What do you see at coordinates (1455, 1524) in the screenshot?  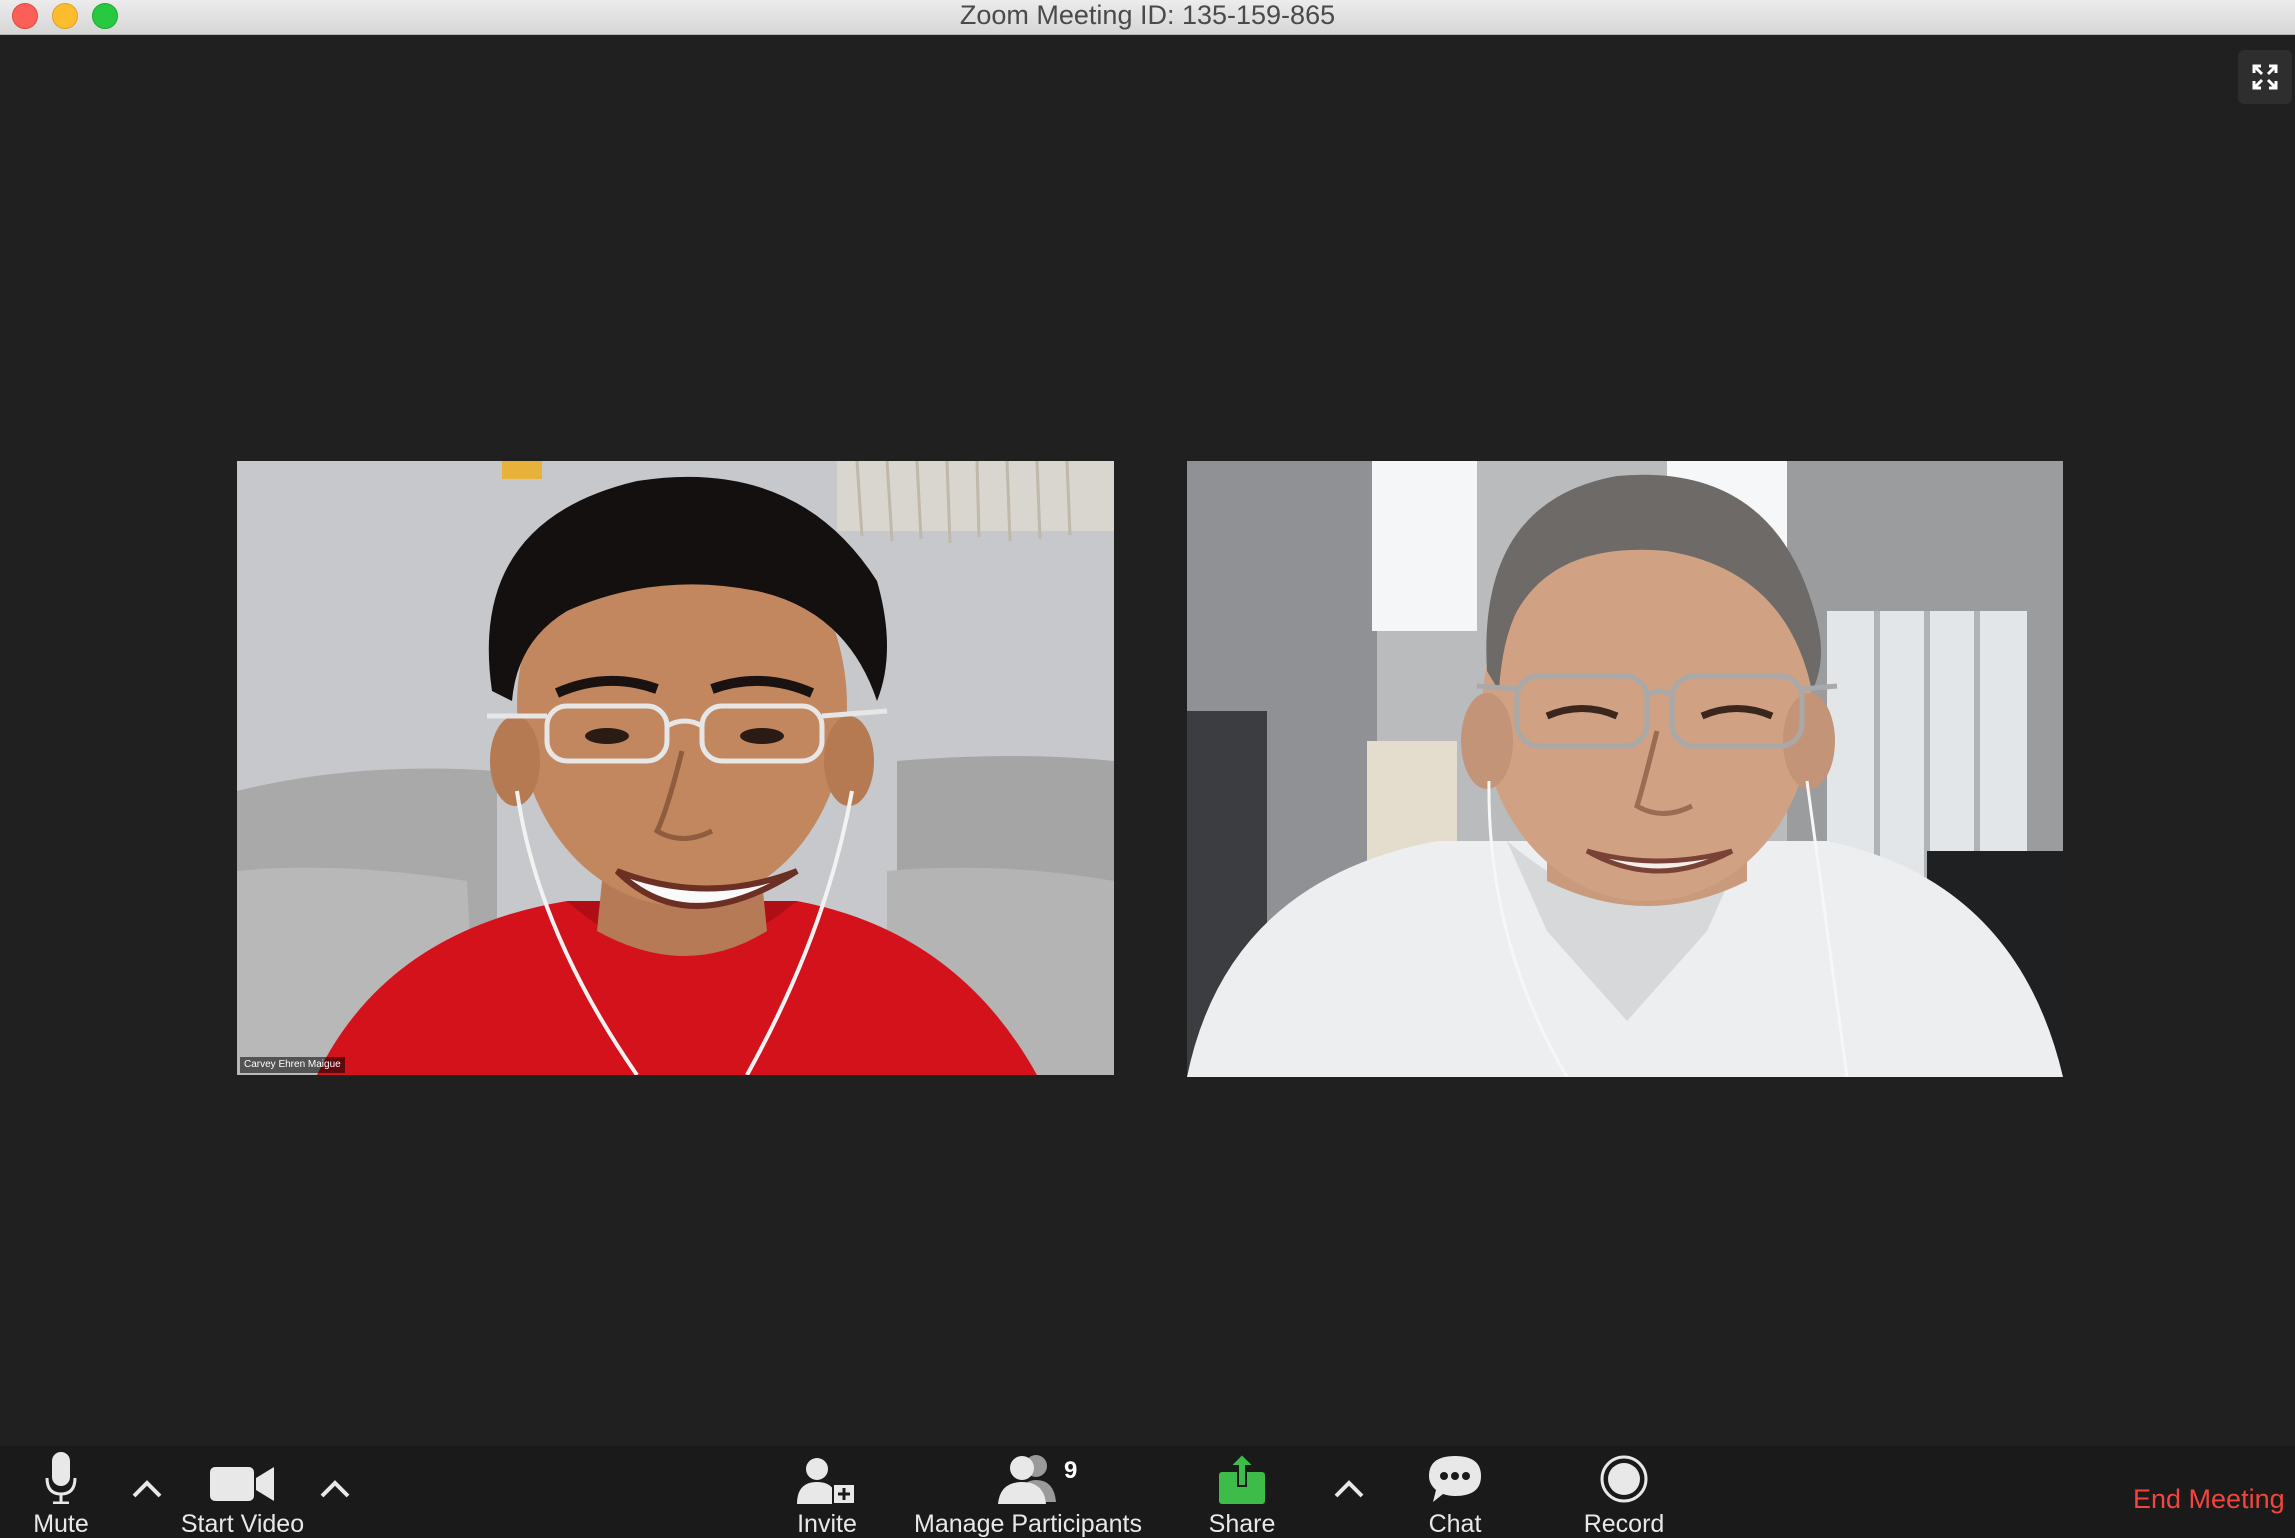 I see `chat-label: Chat` at bounding box center [1455, 1524].